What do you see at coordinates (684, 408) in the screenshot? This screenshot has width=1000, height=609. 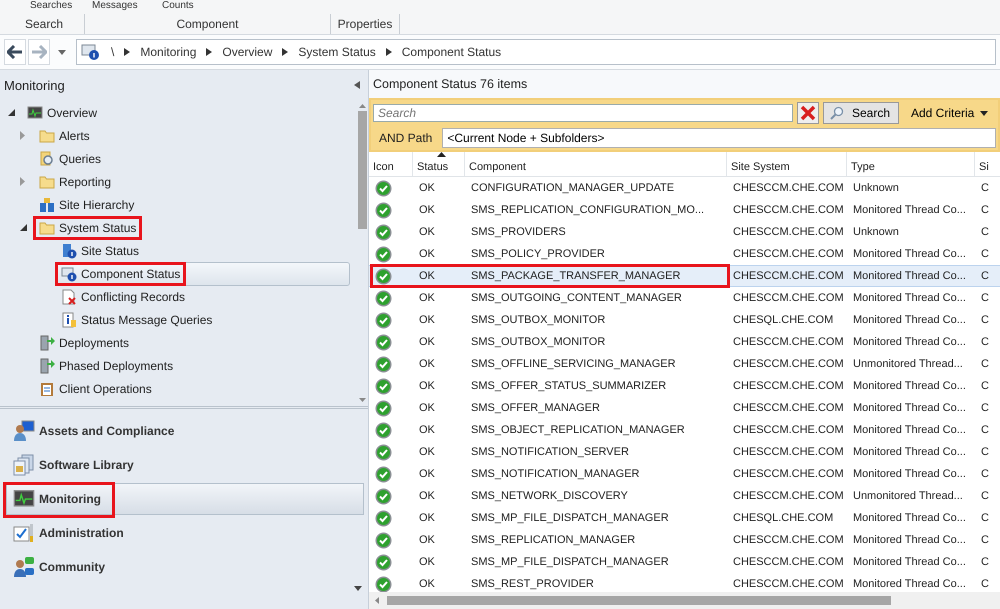 I see `table-row: OK SMS_OFFER_MANAGER CHESCCM.CHE.COM Monitored Thread Co... C` at bounding box center [684, 408].